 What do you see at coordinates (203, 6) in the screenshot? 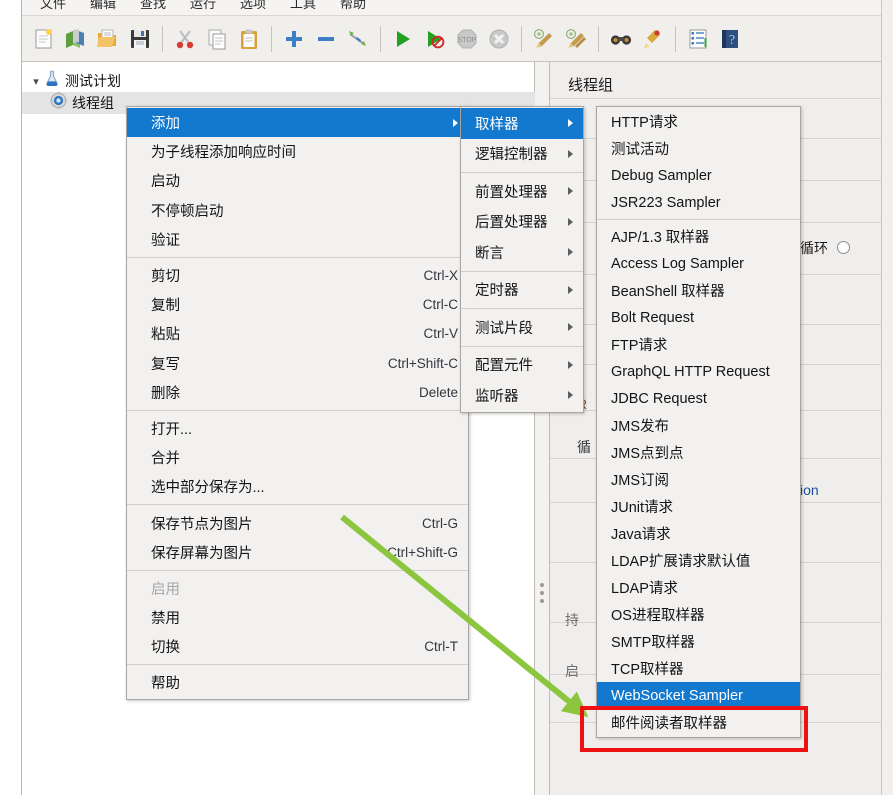
I see `menubar-item-3: 运行` at bounding box center [203, 6].